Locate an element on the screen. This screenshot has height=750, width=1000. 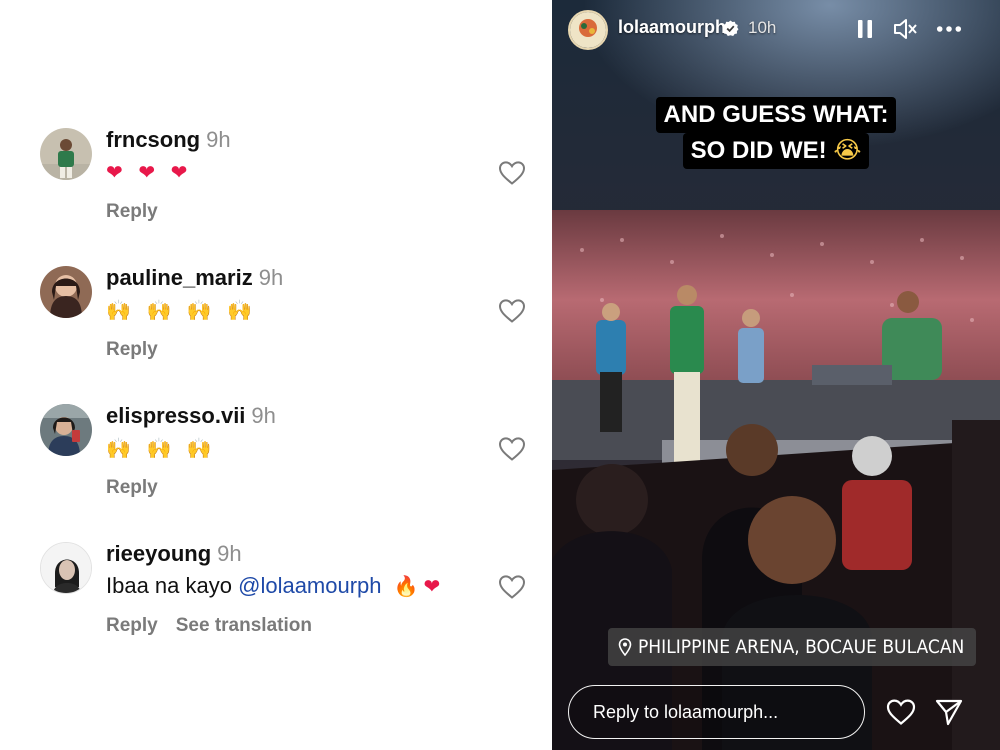
comment-emoji: 🙌 🙌 🙌 is located at coordinates (161, 449).